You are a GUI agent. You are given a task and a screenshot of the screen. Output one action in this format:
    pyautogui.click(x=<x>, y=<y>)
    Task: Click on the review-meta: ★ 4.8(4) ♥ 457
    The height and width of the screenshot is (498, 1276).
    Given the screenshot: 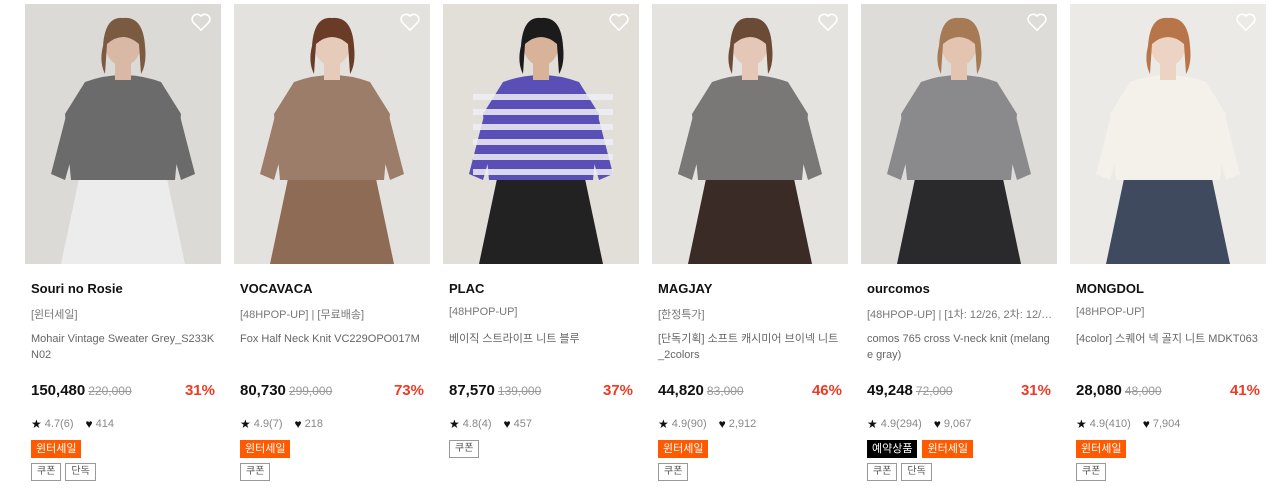 What is the action you would take?
    pyautogui.click(x=490, y=424)
    